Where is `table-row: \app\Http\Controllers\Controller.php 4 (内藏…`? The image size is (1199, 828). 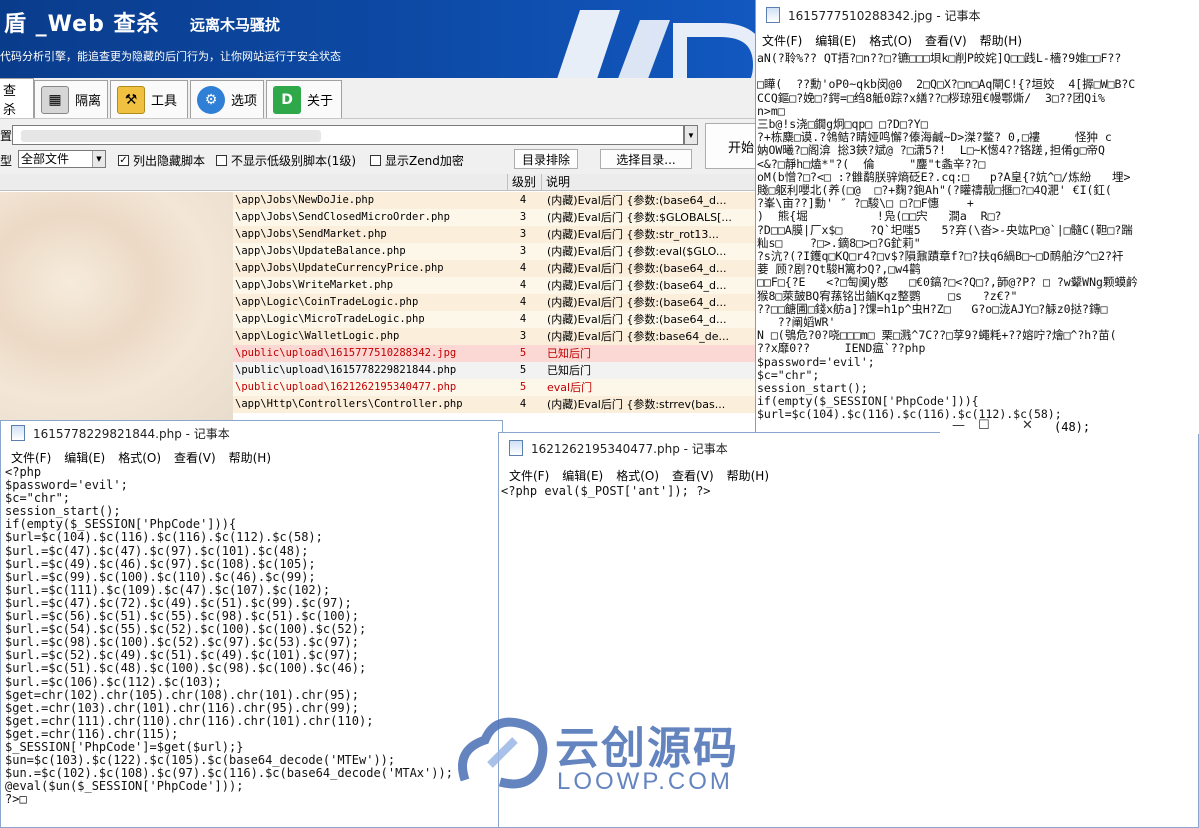
table-row: \app\Http\Controllers\Controller.php 4 (内藏… is located at coordinates (496, 404).